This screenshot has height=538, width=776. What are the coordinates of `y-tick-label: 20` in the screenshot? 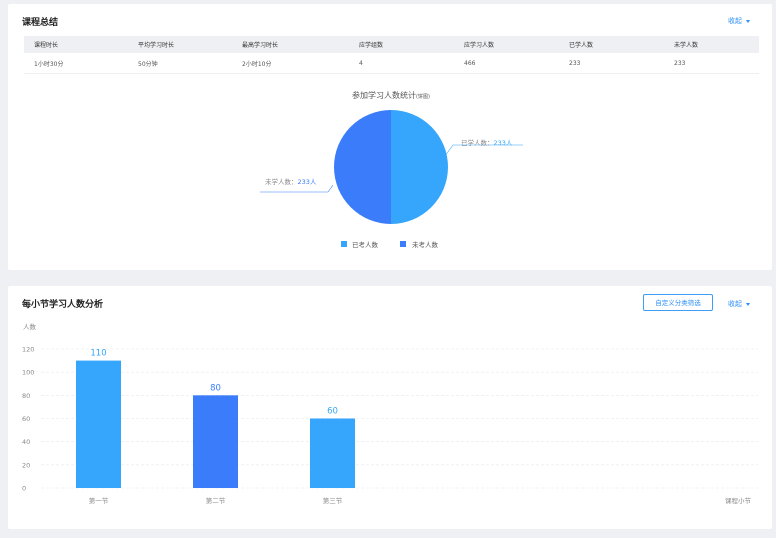 It's located at (26, 465).